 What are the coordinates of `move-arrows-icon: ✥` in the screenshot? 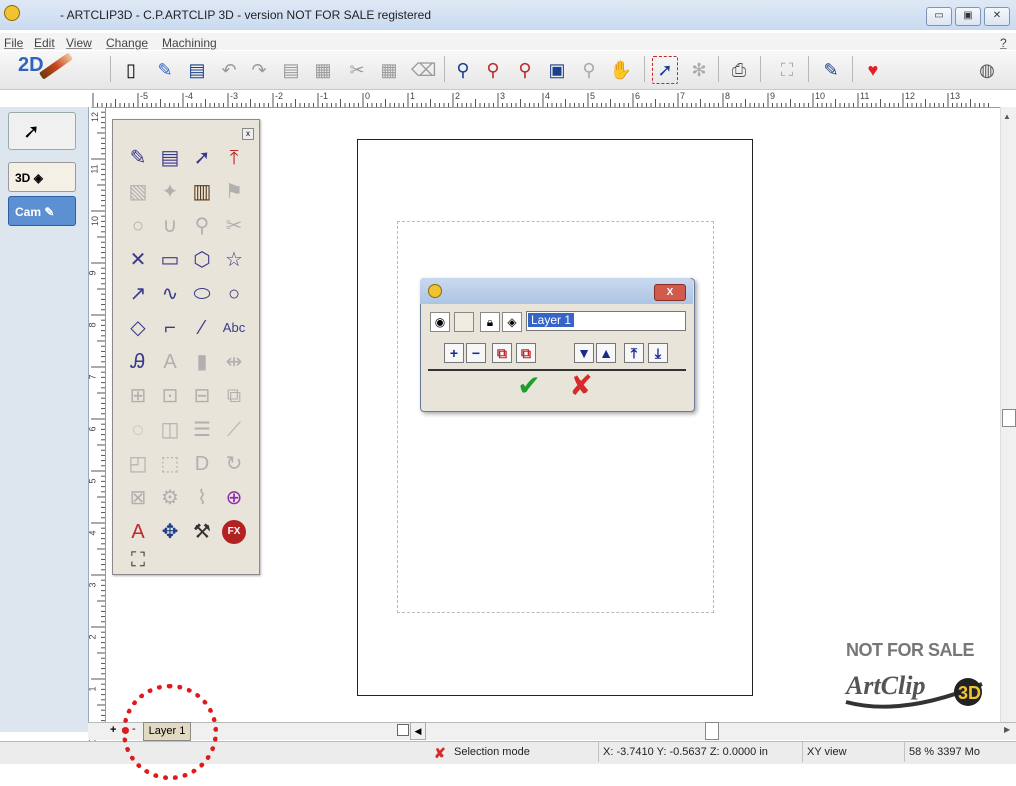 It's located at (170, 532).